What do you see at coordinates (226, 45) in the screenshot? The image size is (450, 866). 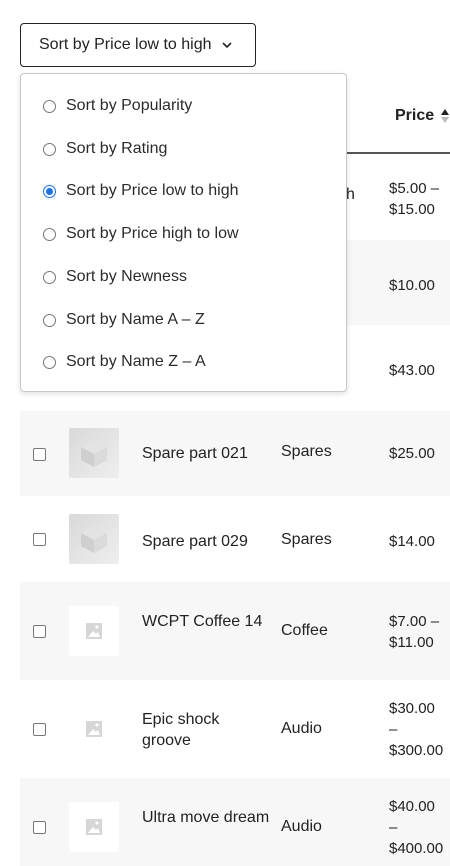 I see `chevron-down-icon` at bounding box center [226, 45].